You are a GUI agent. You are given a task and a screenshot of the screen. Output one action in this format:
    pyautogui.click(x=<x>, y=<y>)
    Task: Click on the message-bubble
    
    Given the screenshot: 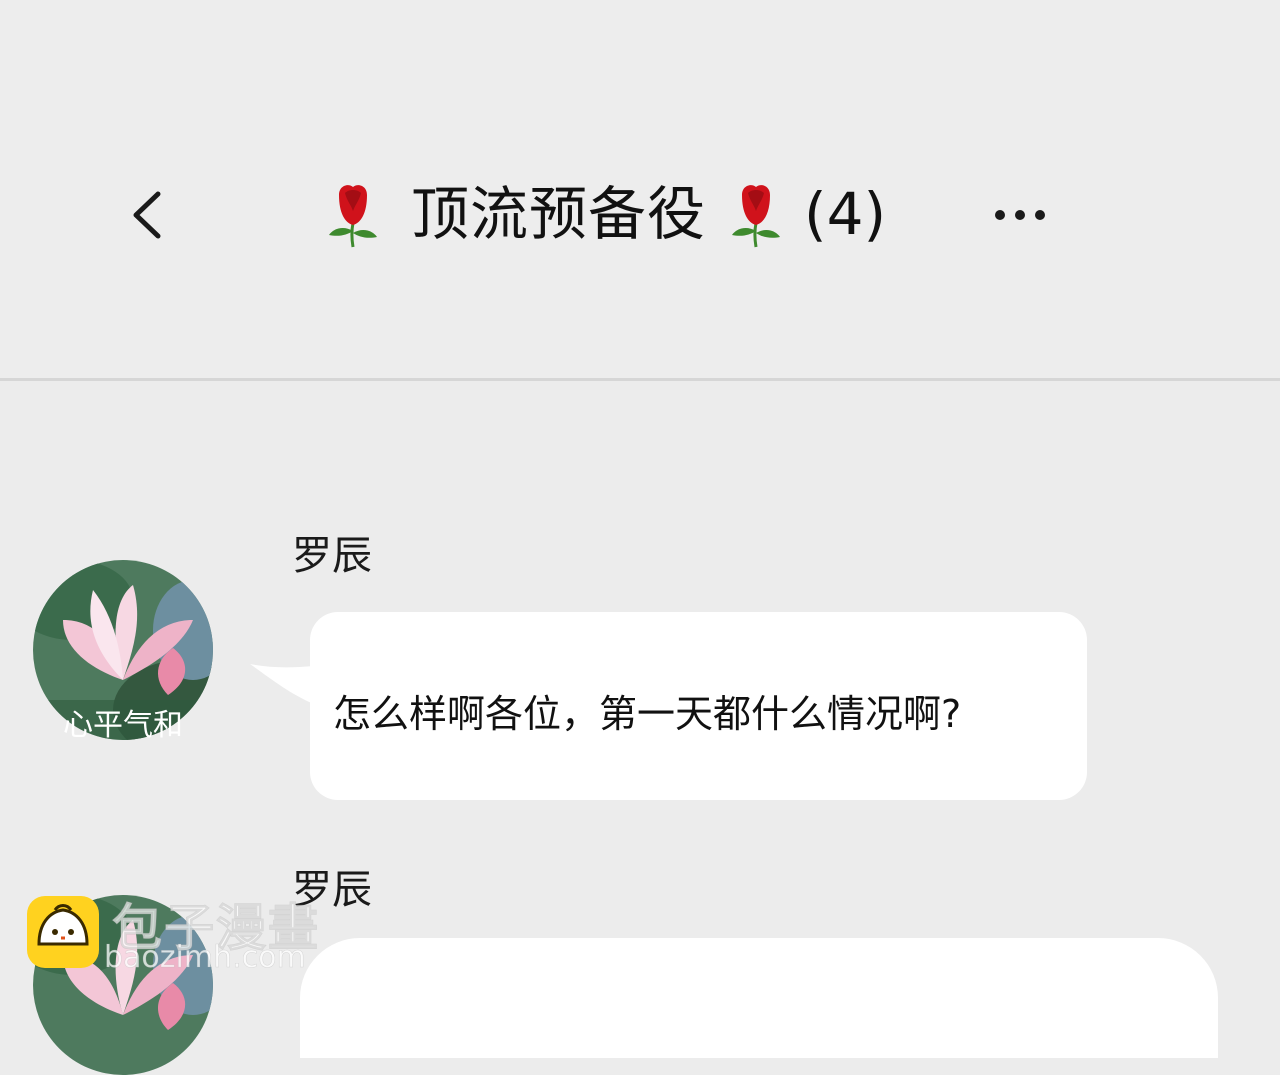 What is the action you would take?
    pyautogui.click(x=759, y=998)
    